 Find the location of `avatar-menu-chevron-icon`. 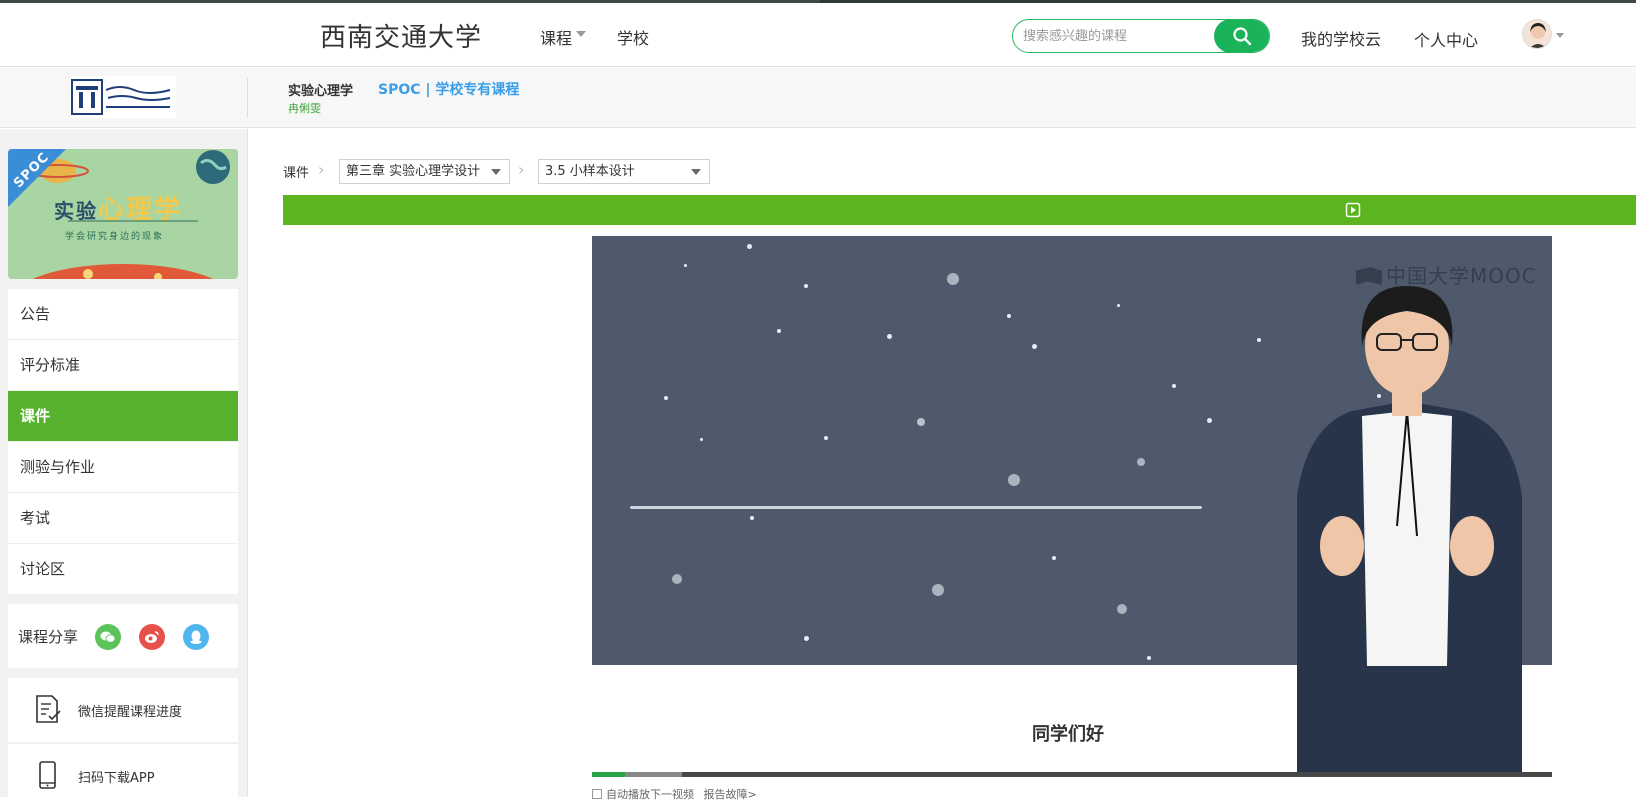

avatar-menu-chevron-icon is located at coordinates (1560, 35).